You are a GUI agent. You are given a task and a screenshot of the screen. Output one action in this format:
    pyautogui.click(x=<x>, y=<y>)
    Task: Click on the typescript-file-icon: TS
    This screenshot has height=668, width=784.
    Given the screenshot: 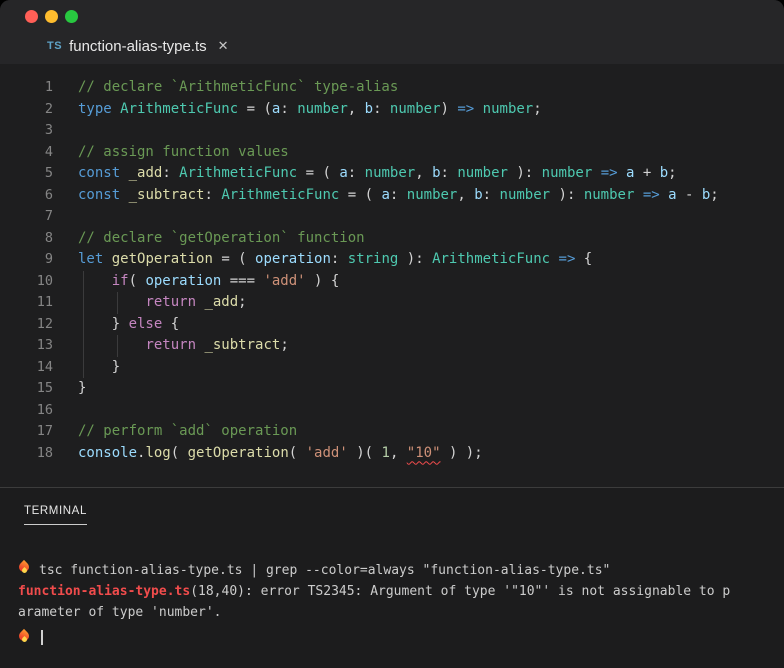 What is the action you would take?
    pyautogui.click(x=55, y=46)
    